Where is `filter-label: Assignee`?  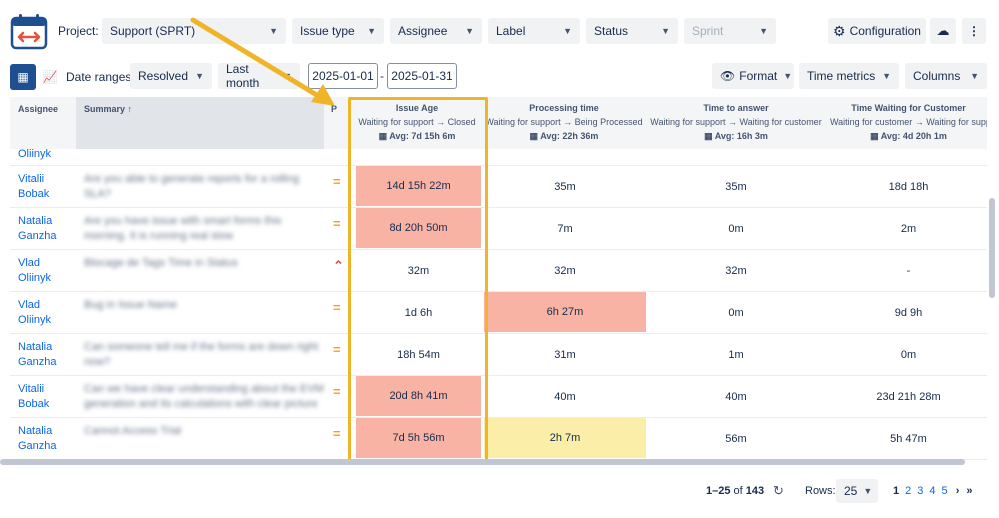
filter-label: Assignee is located at coordinates (423, 31).